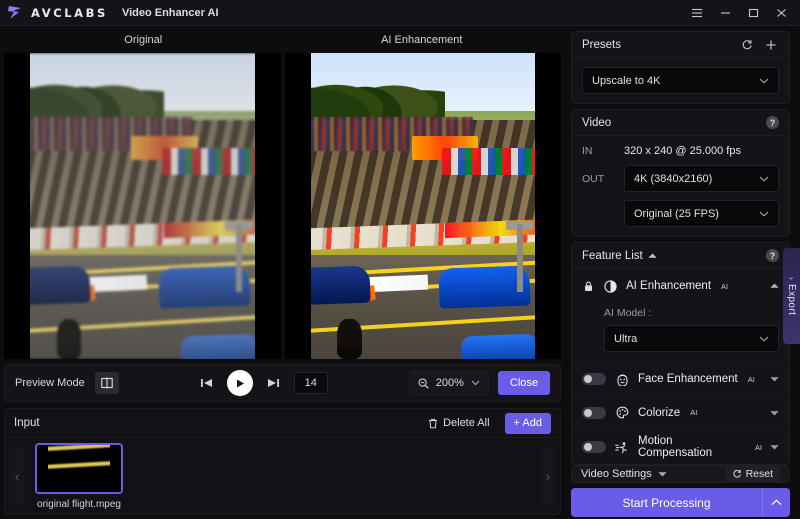  I want to click on preview-label-original: Original, so click(143, 39).